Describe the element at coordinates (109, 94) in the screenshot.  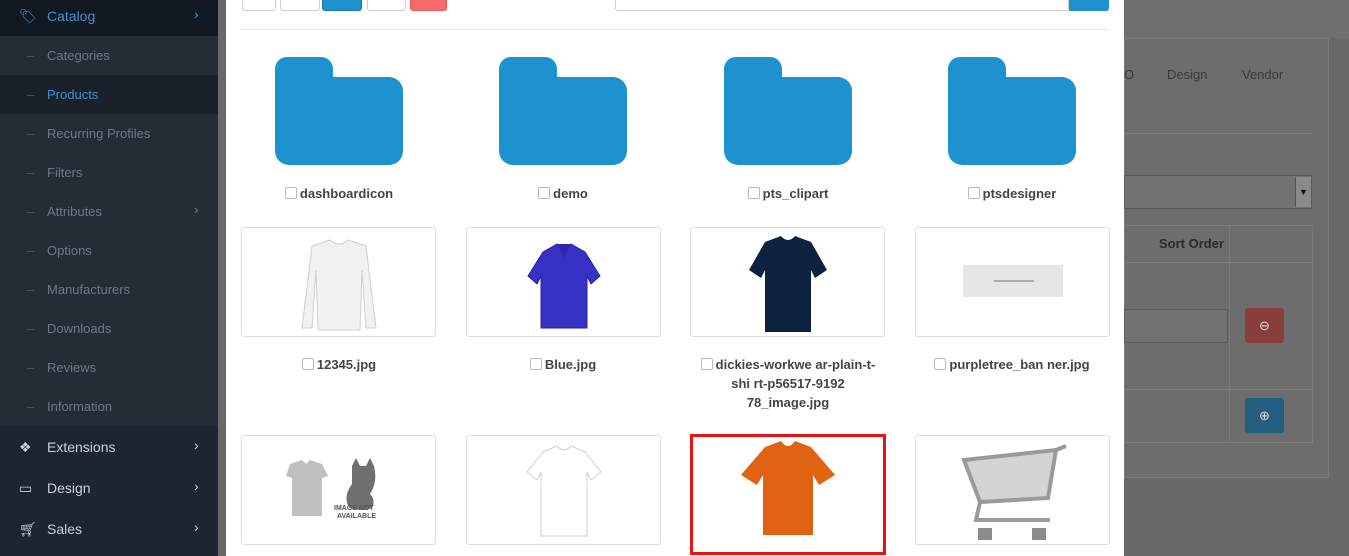
I see `sidebar-item-products: – Products` at that location.